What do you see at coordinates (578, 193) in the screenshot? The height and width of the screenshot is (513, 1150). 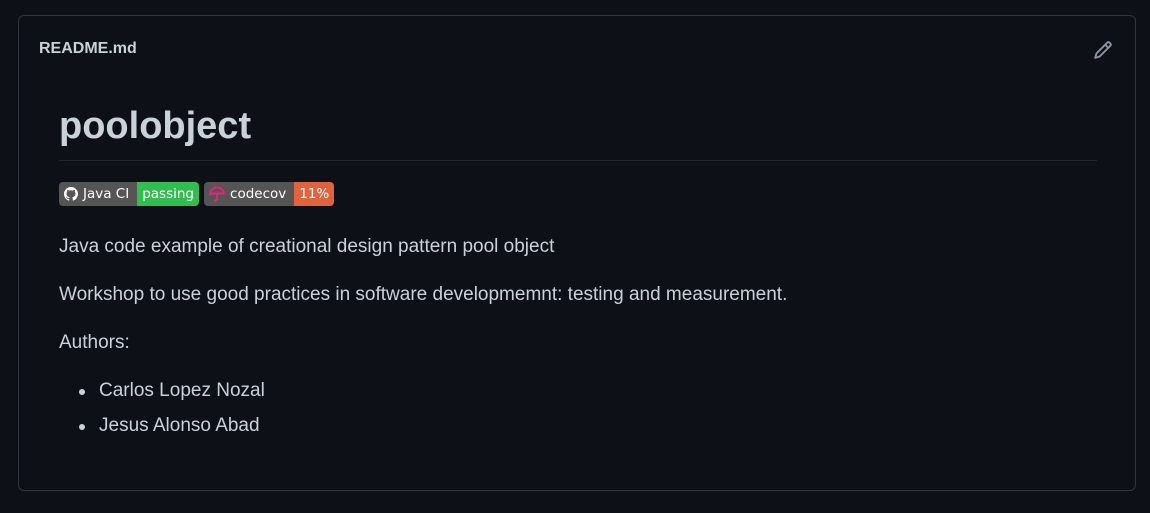 I see `badge-row: Java CI passing codecov 11%` at bounding box center [578, 193].